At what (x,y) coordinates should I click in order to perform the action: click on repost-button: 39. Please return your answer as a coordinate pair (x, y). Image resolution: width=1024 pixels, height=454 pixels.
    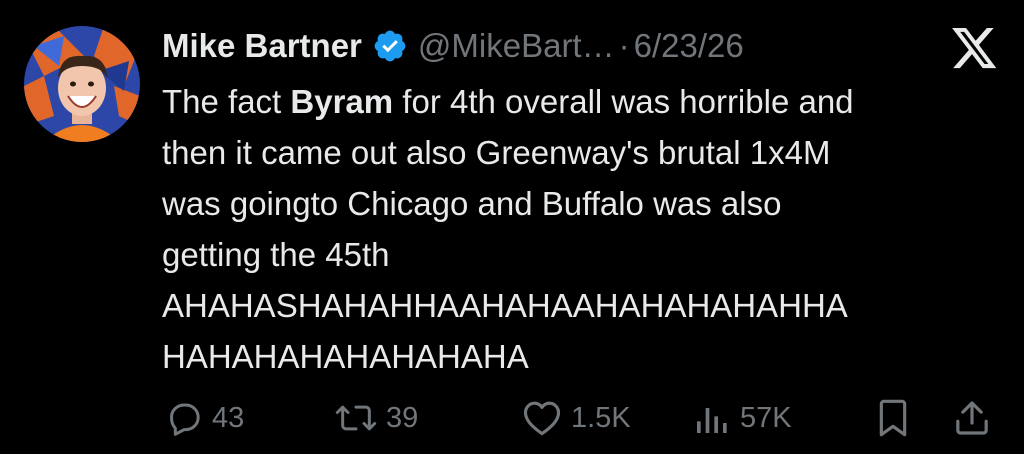
    Looking at the image, I should click on (376, 418).